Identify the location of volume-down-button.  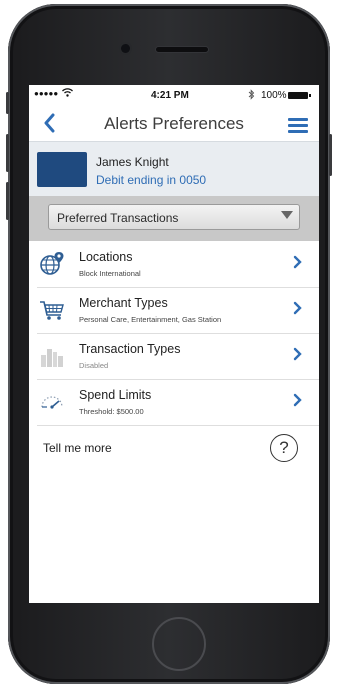
(7, 201).